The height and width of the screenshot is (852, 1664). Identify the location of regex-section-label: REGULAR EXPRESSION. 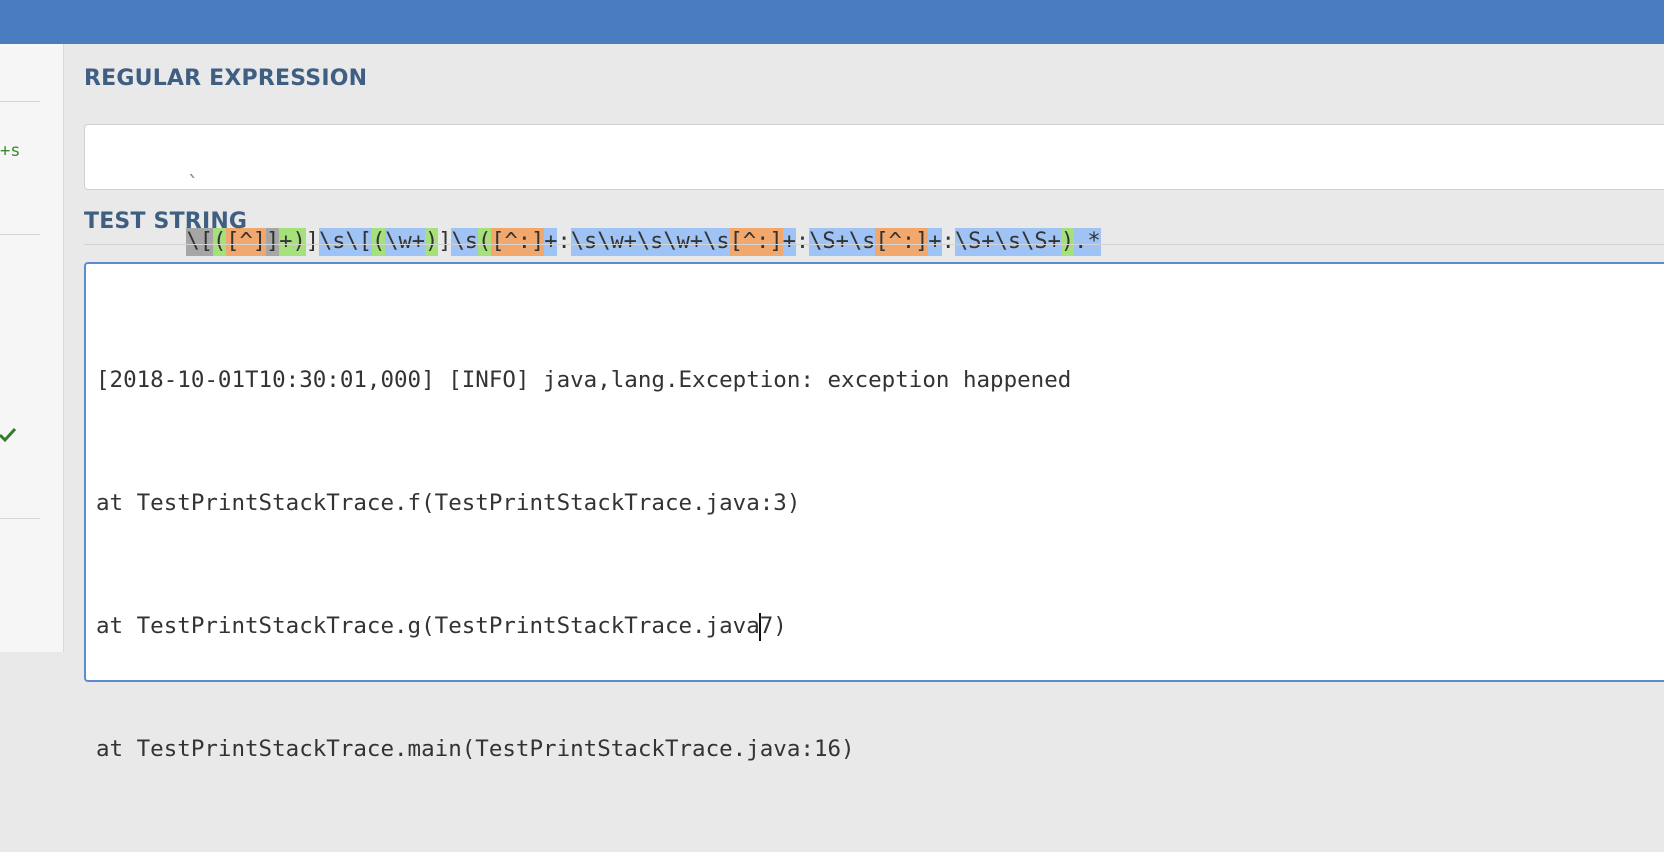
(226, 78).